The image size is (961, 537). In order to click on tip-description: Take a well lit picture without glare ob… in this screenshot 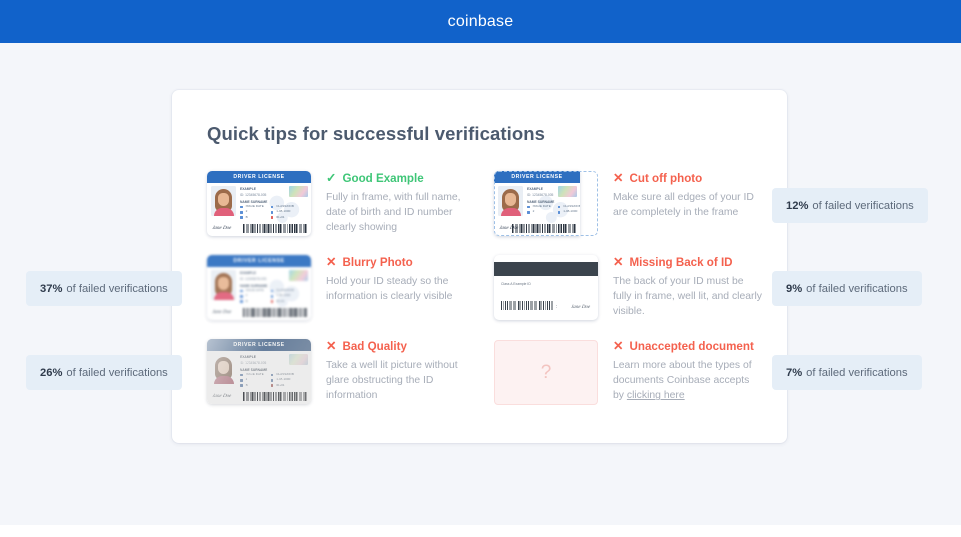, I will do `click(392, 381)`.